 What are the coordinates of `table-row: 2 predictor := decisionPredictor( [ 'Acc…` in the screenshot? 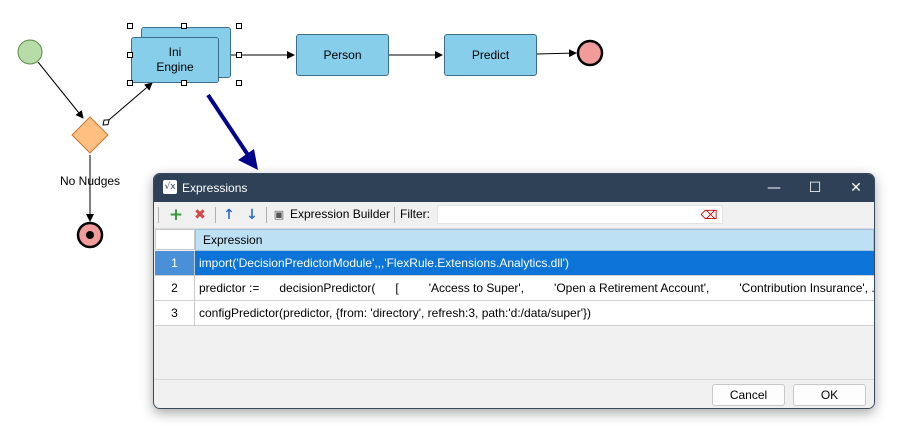 It's located at (514, 288).